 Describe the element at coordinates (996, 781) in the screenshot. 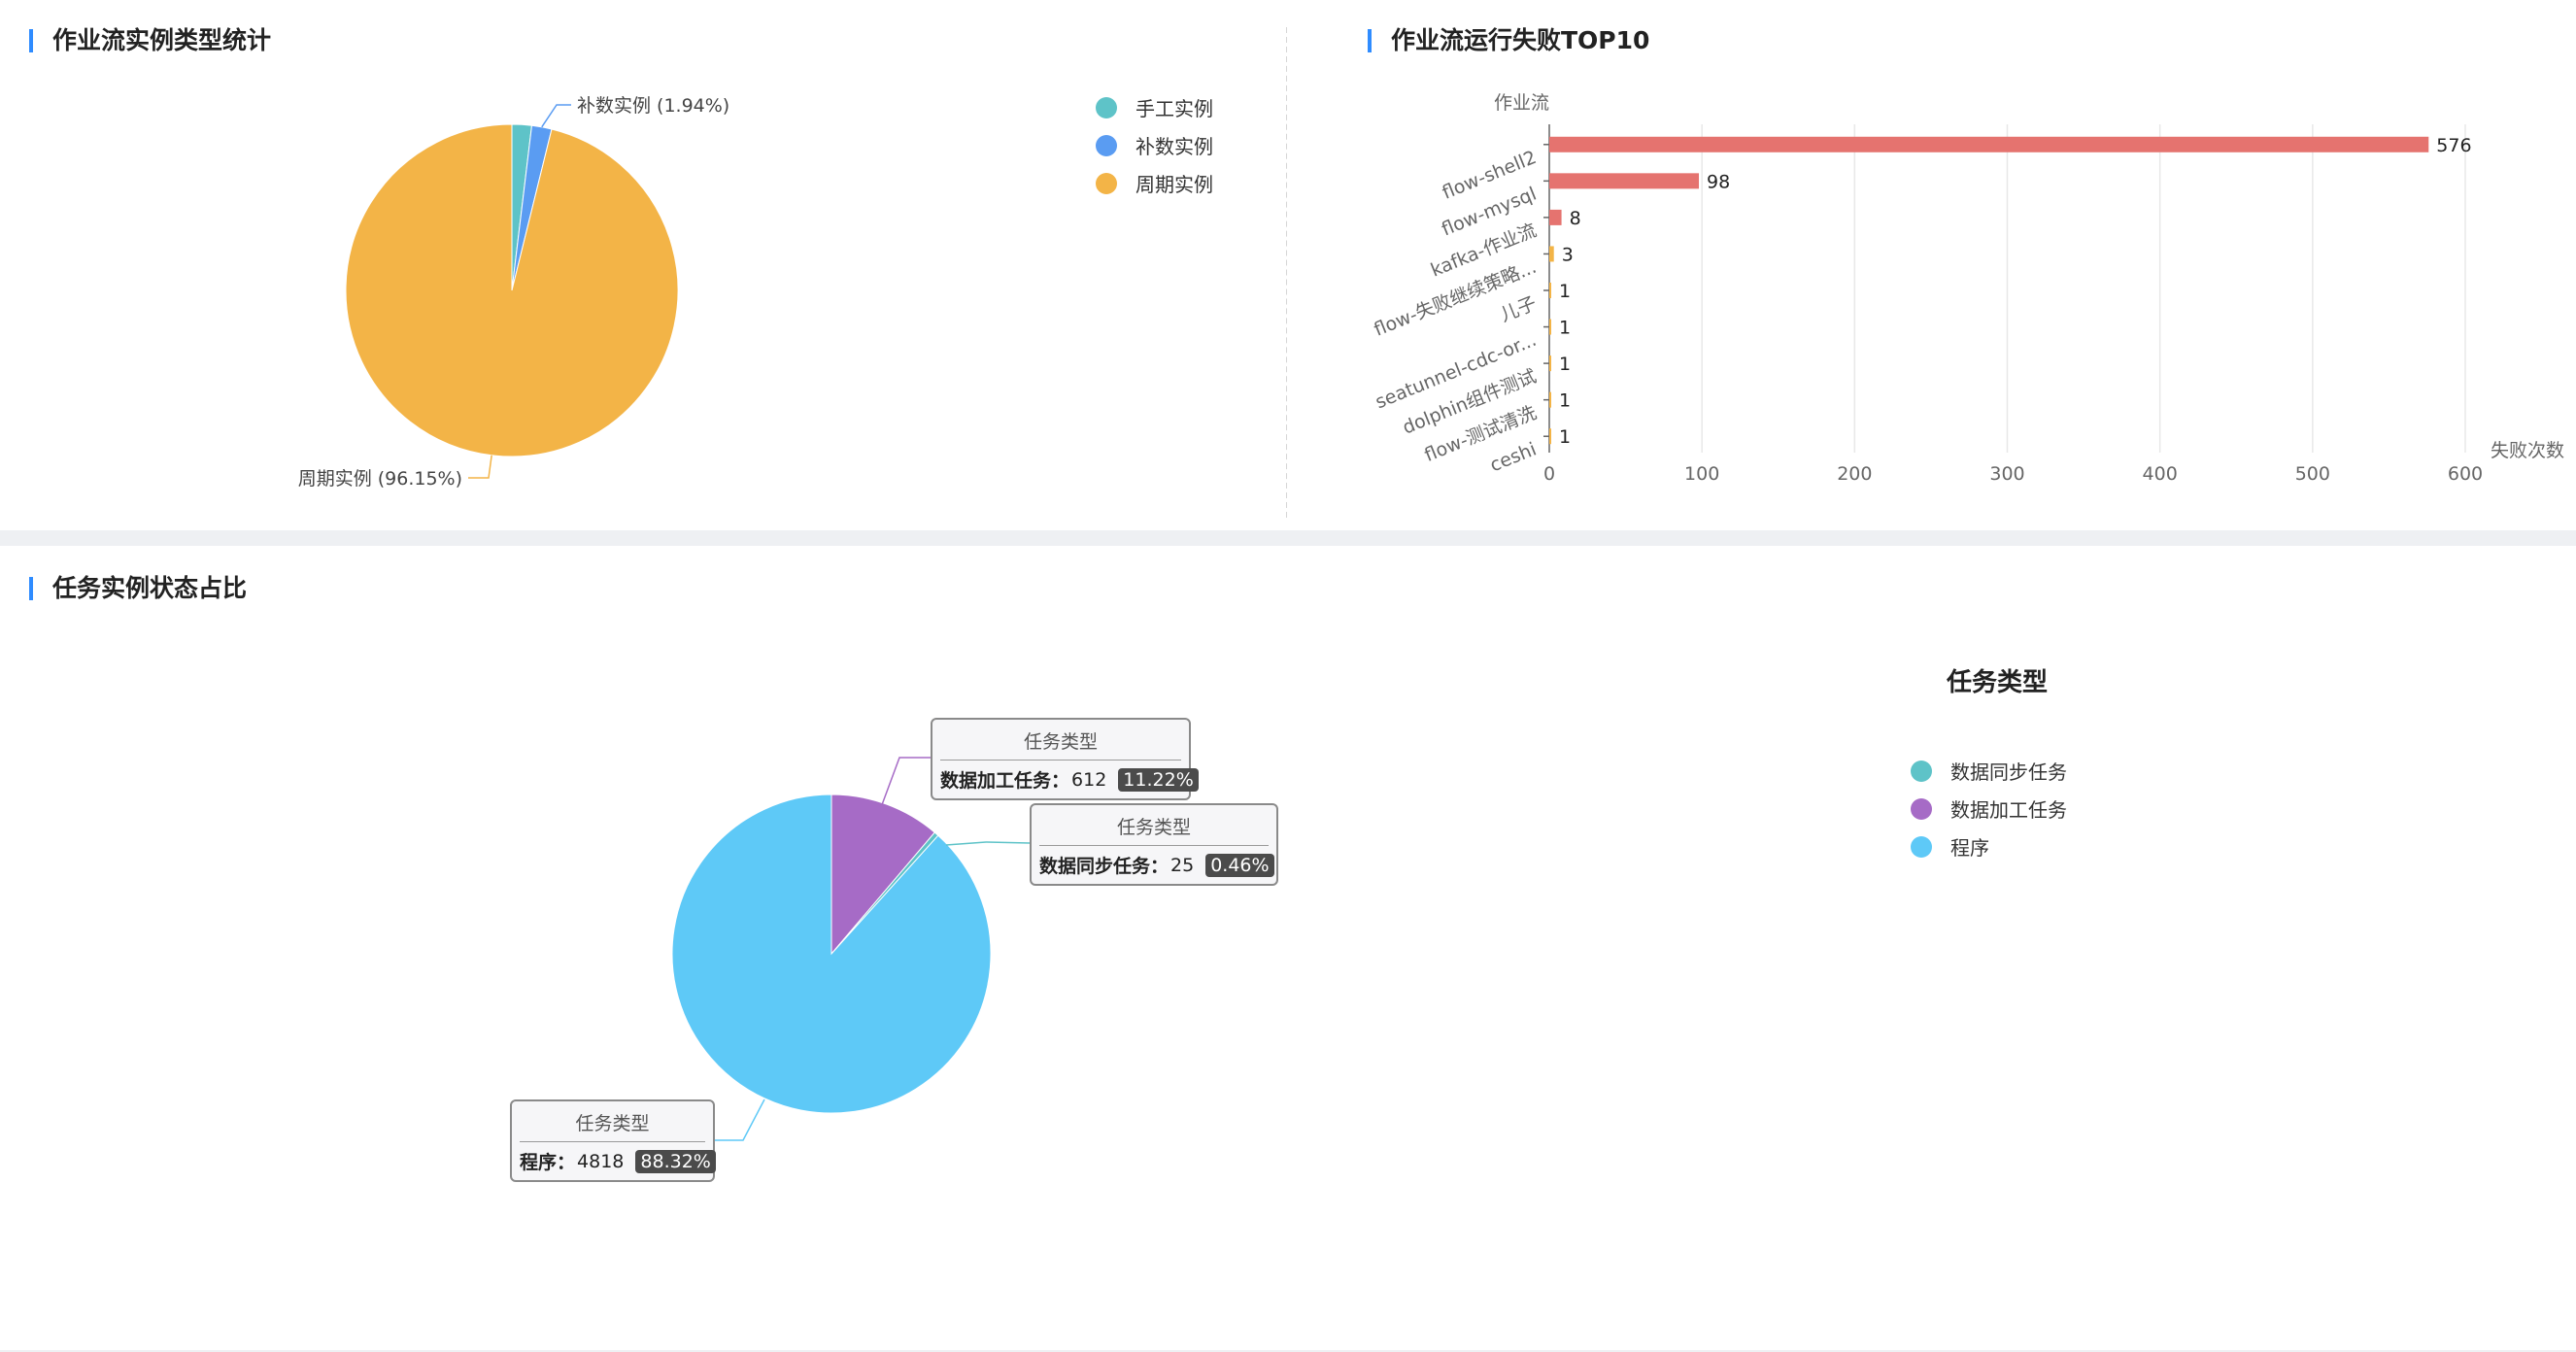

I see `tooltip-series-name: 数据加工任务` at that location.